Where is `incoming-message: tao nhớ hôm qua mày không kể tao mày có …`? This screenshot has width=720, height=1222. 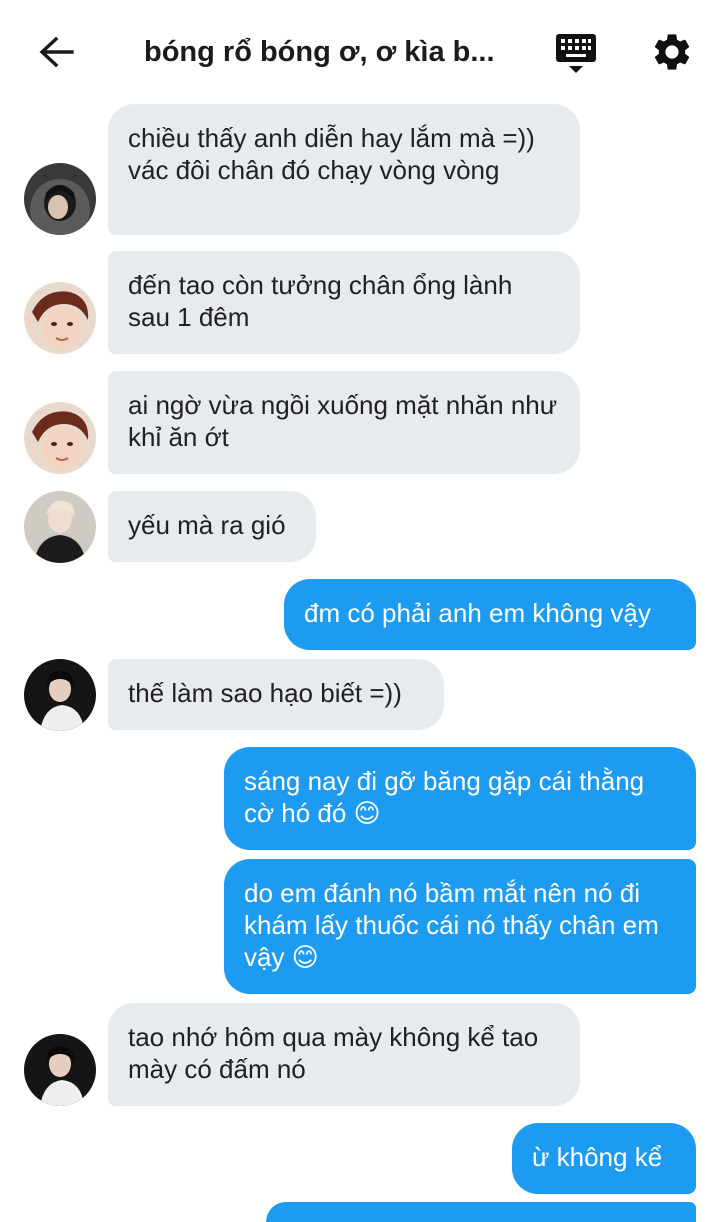 incoming-message: tao nhớ hôm qua mày không kể tao mày có … is located at coordinates (344, 1054).